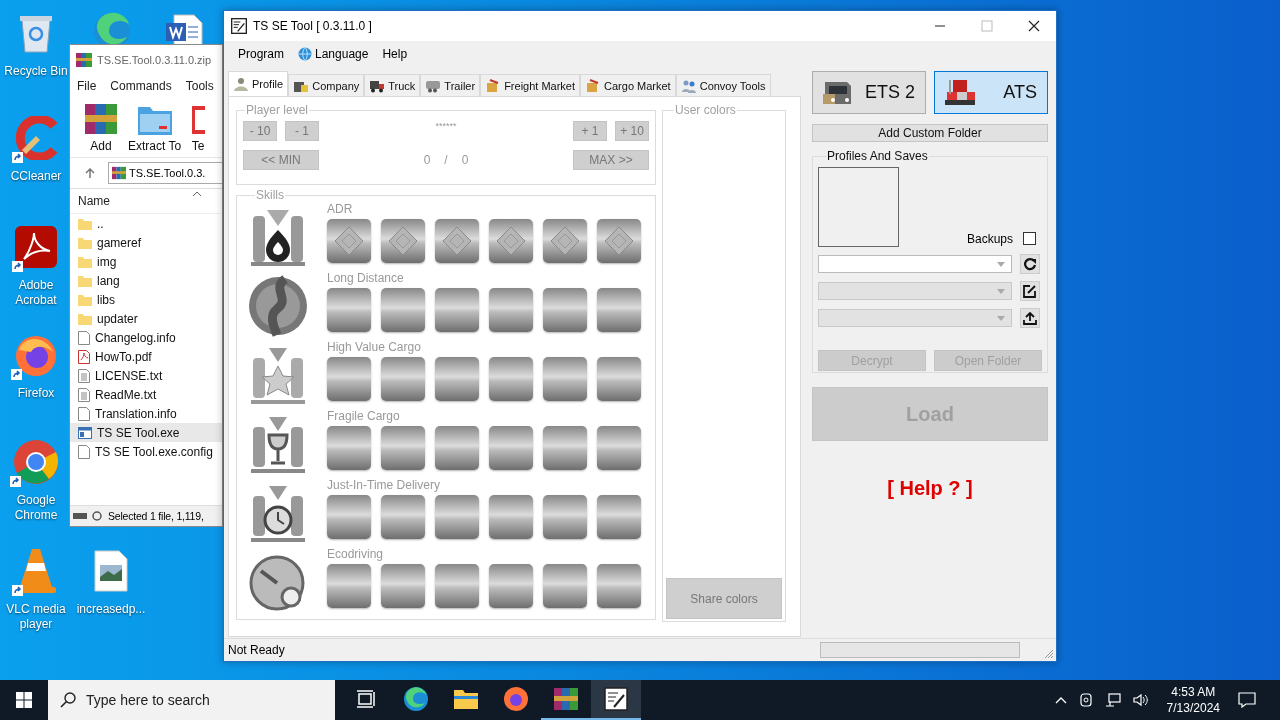  Describe the element at coordinates (146, 432) in the screenshot. I see `file-row: TS SE Tool.exe` at that location.